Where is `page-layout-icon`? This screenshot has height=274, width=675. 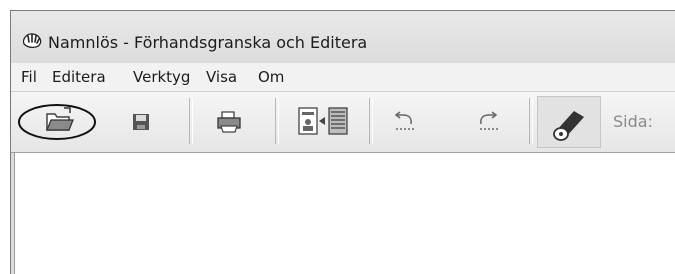
page-layout-icon is located at coordinates (323, 121).